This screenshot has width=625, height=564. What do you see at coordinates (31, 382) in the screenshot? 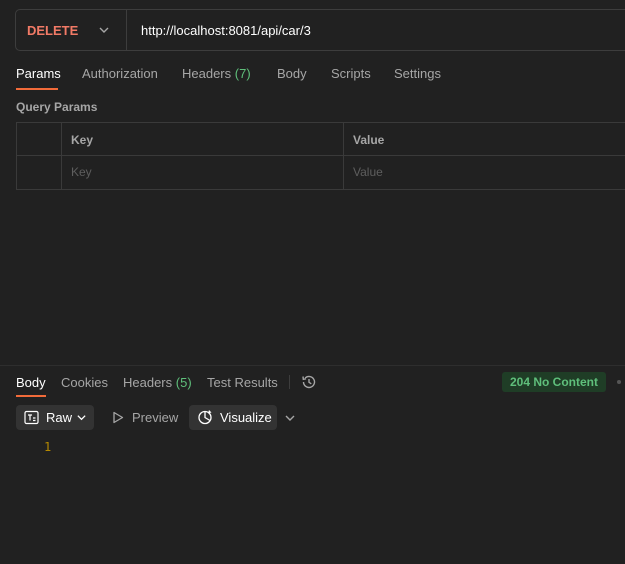
I see `tab-response-body: Body` at bounding box center [31, 382].